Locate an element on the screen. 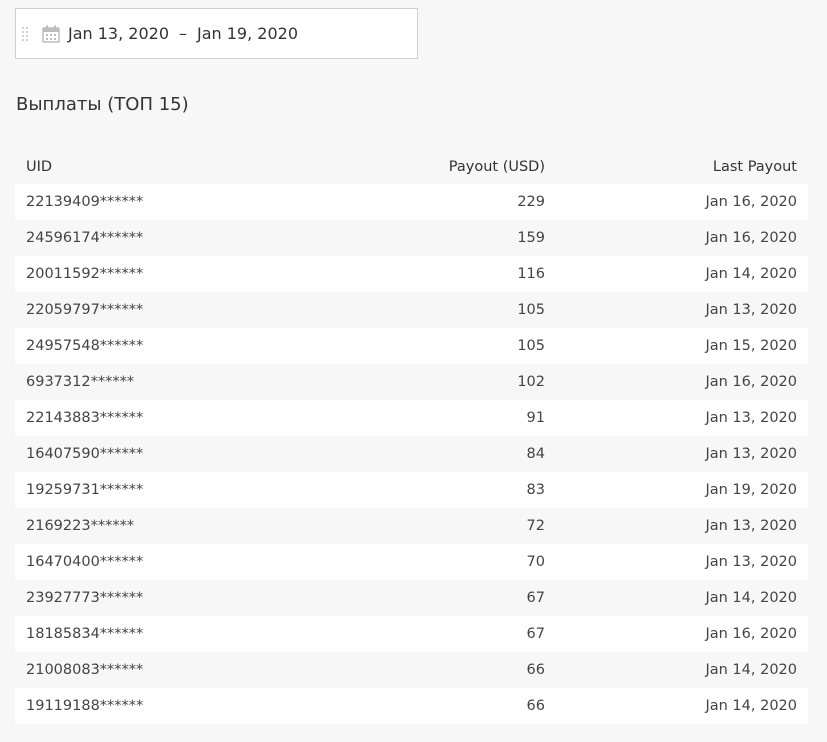  date-range-start: Jan 13, 2020 is located at coordinates (118, 33).